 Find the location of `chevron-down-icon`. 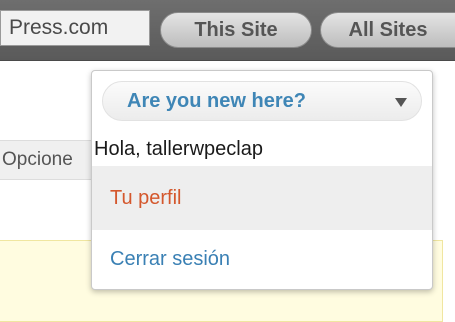

chevron-down-icon is located at coordinates (401, 102).